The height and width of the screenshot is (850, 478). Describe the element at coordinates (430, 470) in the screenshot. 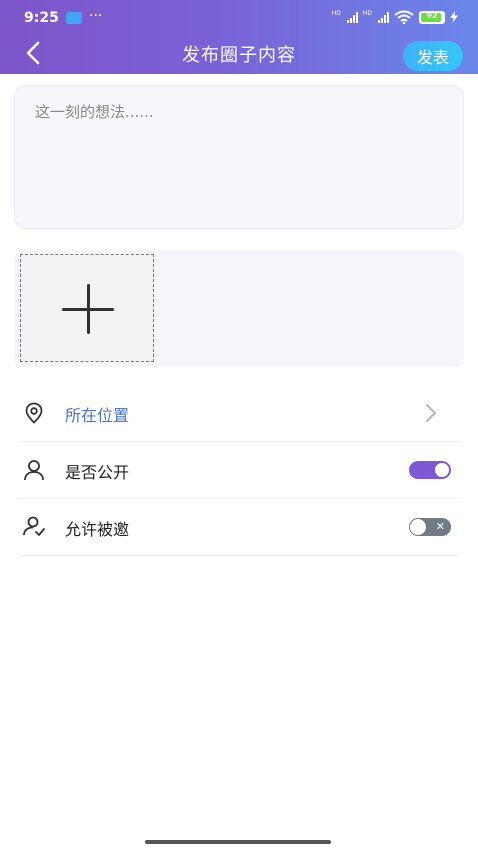

I see `public-toggle` at that location.